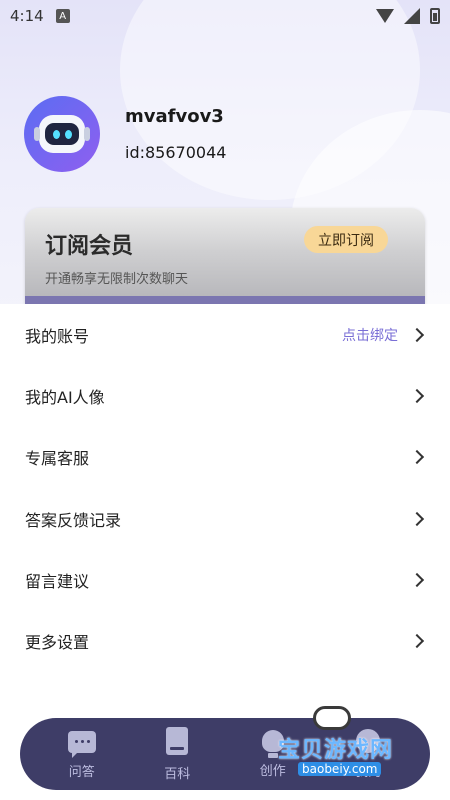 The width and height of the screenshot is (450, 800). Describe the element at coordinates (81, 772) in the screenshot. I see `tab-label: 问答` at that location.